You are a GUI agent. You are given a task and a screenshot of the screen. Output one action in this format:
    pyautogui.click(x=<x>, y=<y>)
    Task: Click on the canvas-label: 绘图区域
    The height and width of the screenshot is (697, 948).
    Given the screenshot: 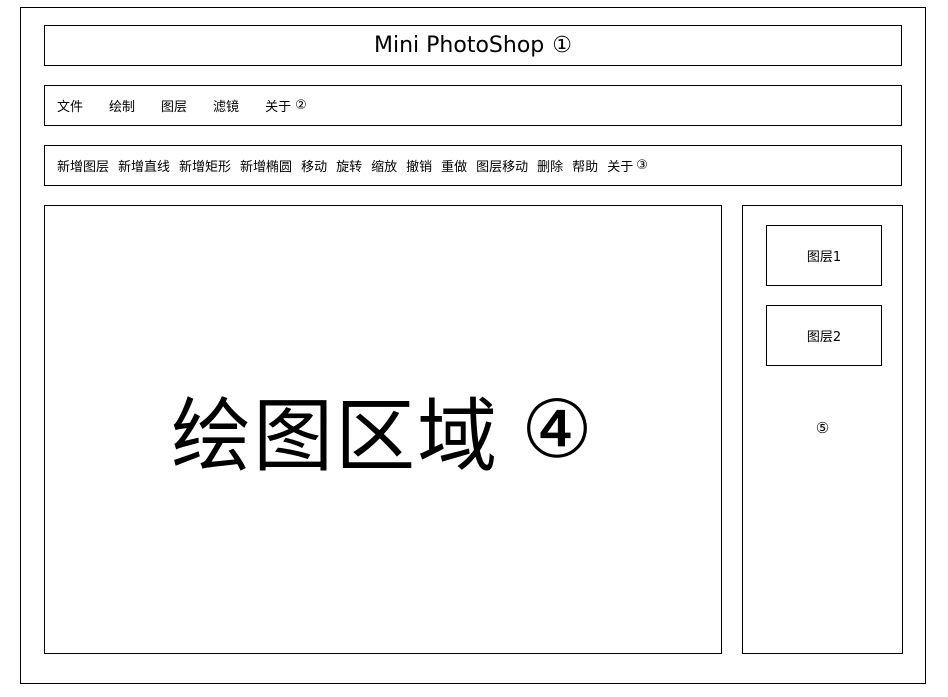 What is the action you would take?
    pyautogui.click(x=335, y=436)
    